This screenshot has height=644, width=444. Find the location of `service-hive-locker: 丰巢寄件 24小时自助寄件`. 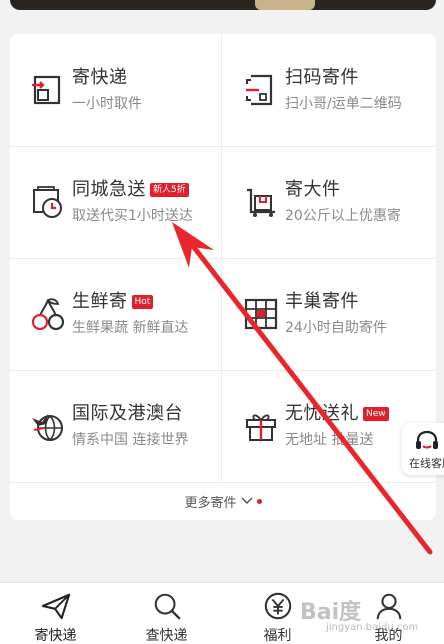

service-hive-locker: 丰巢寄件 24小时自助寄件 is located at coordinates (329, 314).